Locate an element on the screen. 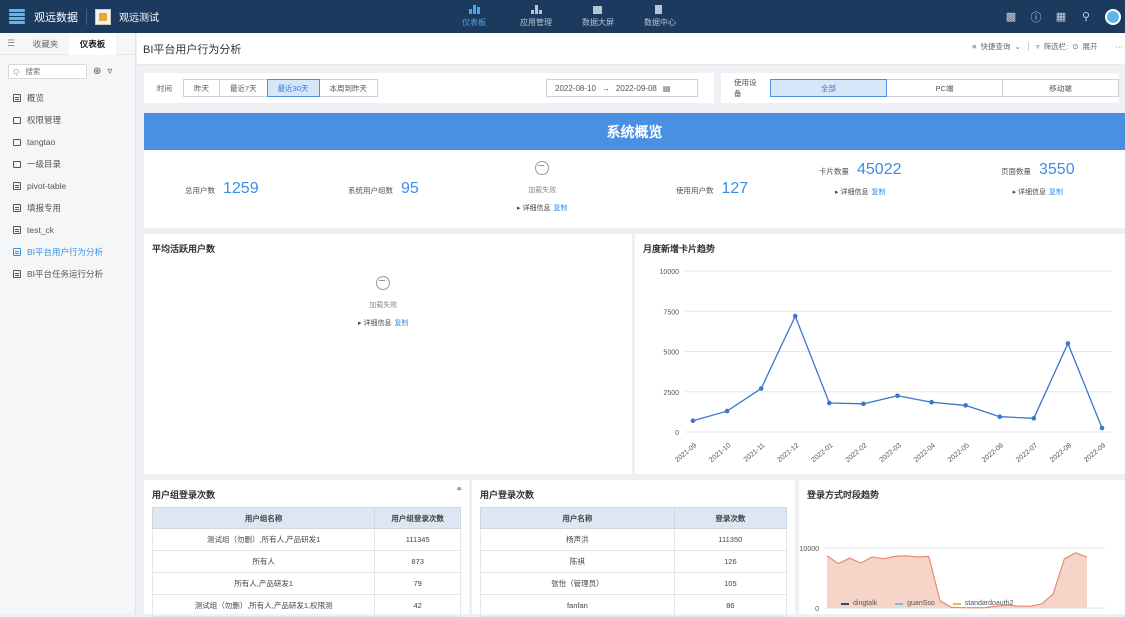 This screenshot has width=1125, height=617. database-icon is located at coordinates (660, 9).